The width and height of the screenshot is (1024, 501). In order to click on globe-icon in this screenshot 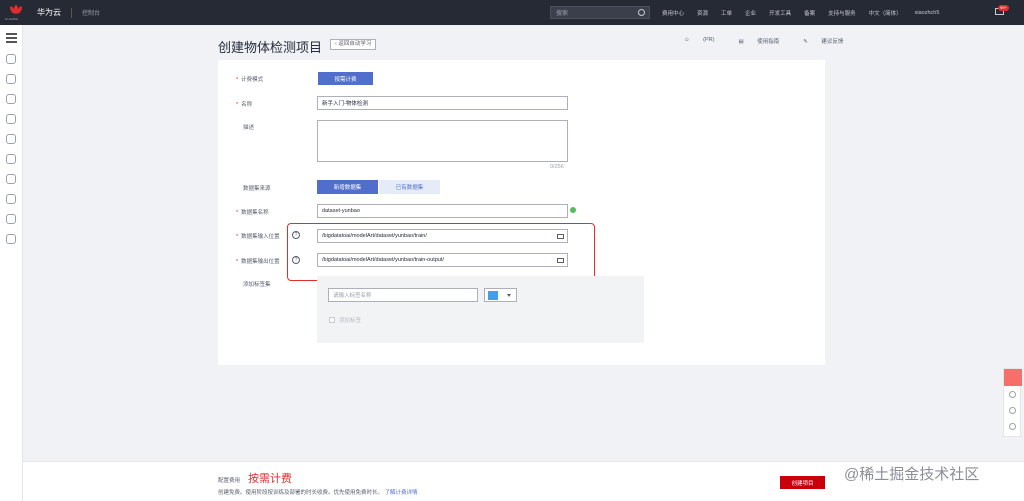, I will do `click(11, 219)`.